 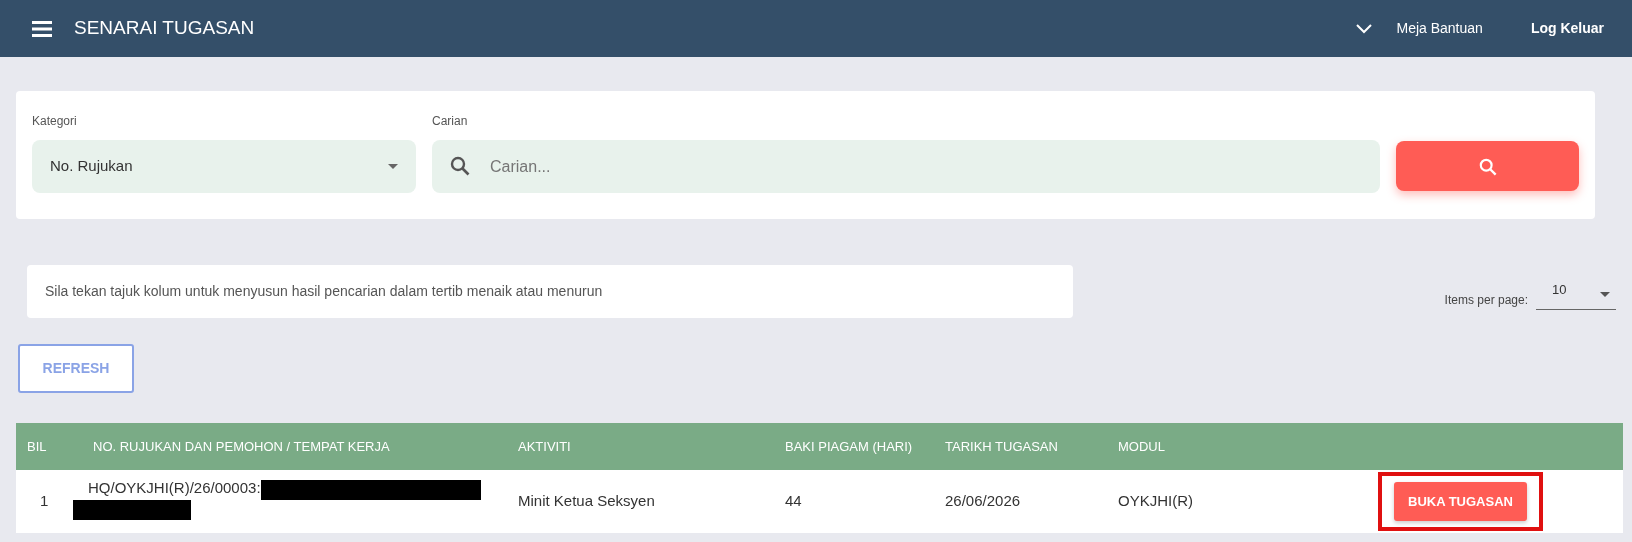 What do you see at coordinates (91, 166) in the screenshot?
I see `select-value: No. Rujukan` at bounding box center [91, 166].